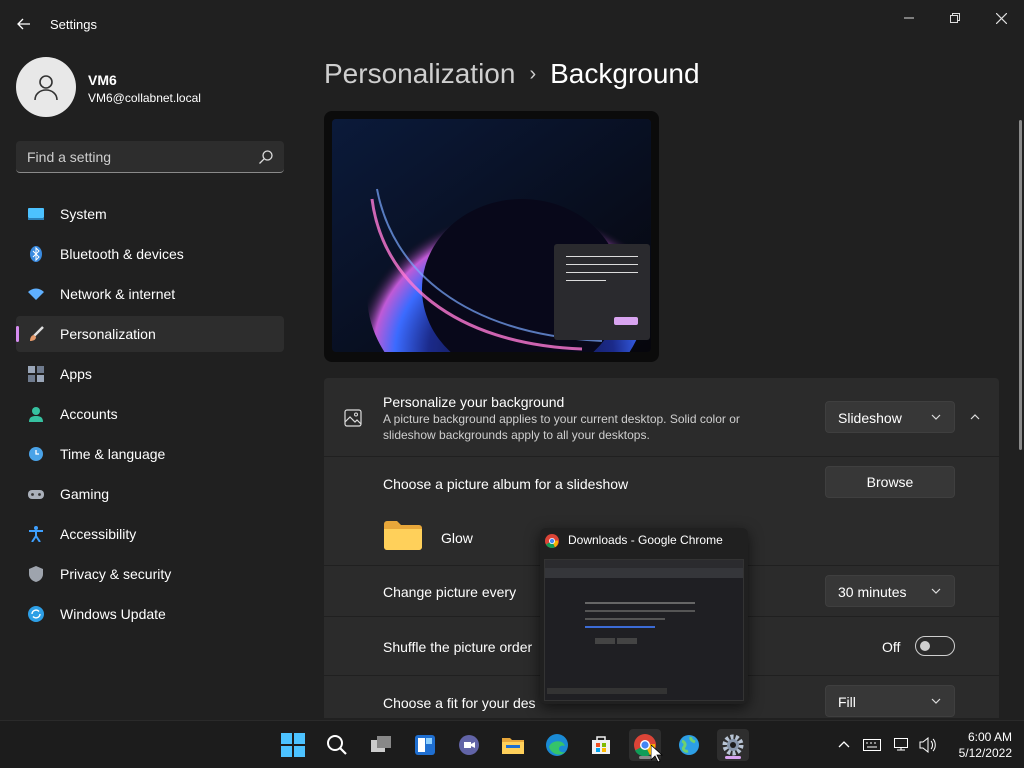 The width and height of the screenshot is (1024, 768). I want to click on sidebar-item-windows-update: Windows Update, so click(150, 614).